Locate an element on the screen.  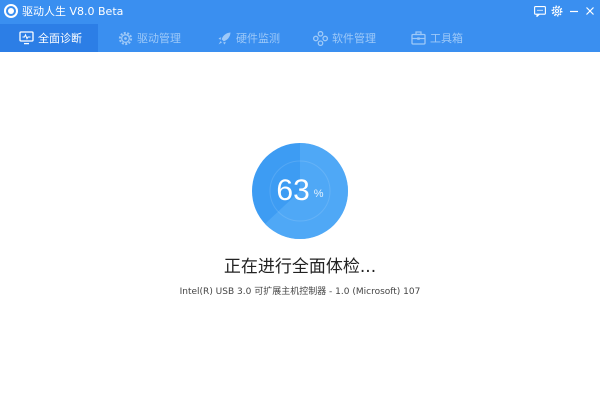
progress-percent-sign: % is located at coordinates (318, 194).